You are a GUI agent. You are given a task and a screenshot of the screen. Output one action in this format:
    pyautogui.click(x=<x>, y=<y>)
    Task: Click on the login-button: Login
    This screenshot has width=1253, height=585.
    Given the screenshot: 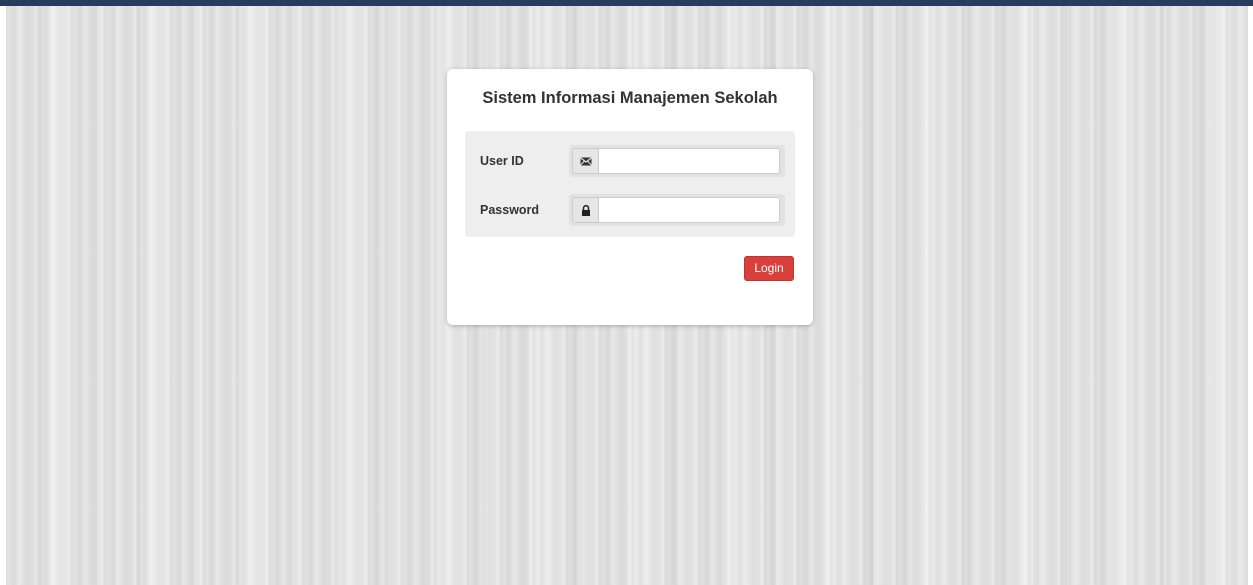 What is the action you would take?
    pyautogui.click(x=769, y=268)
    